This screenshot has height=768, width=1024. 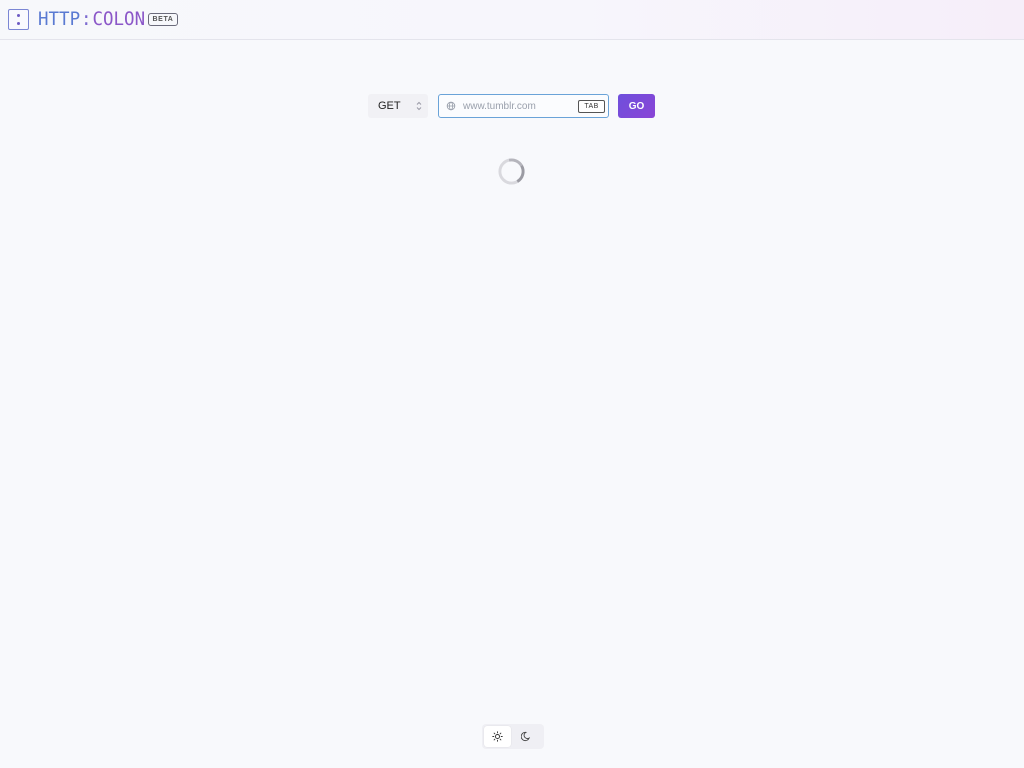 I want to click on go-button: GO, so click(x=636, y=106).